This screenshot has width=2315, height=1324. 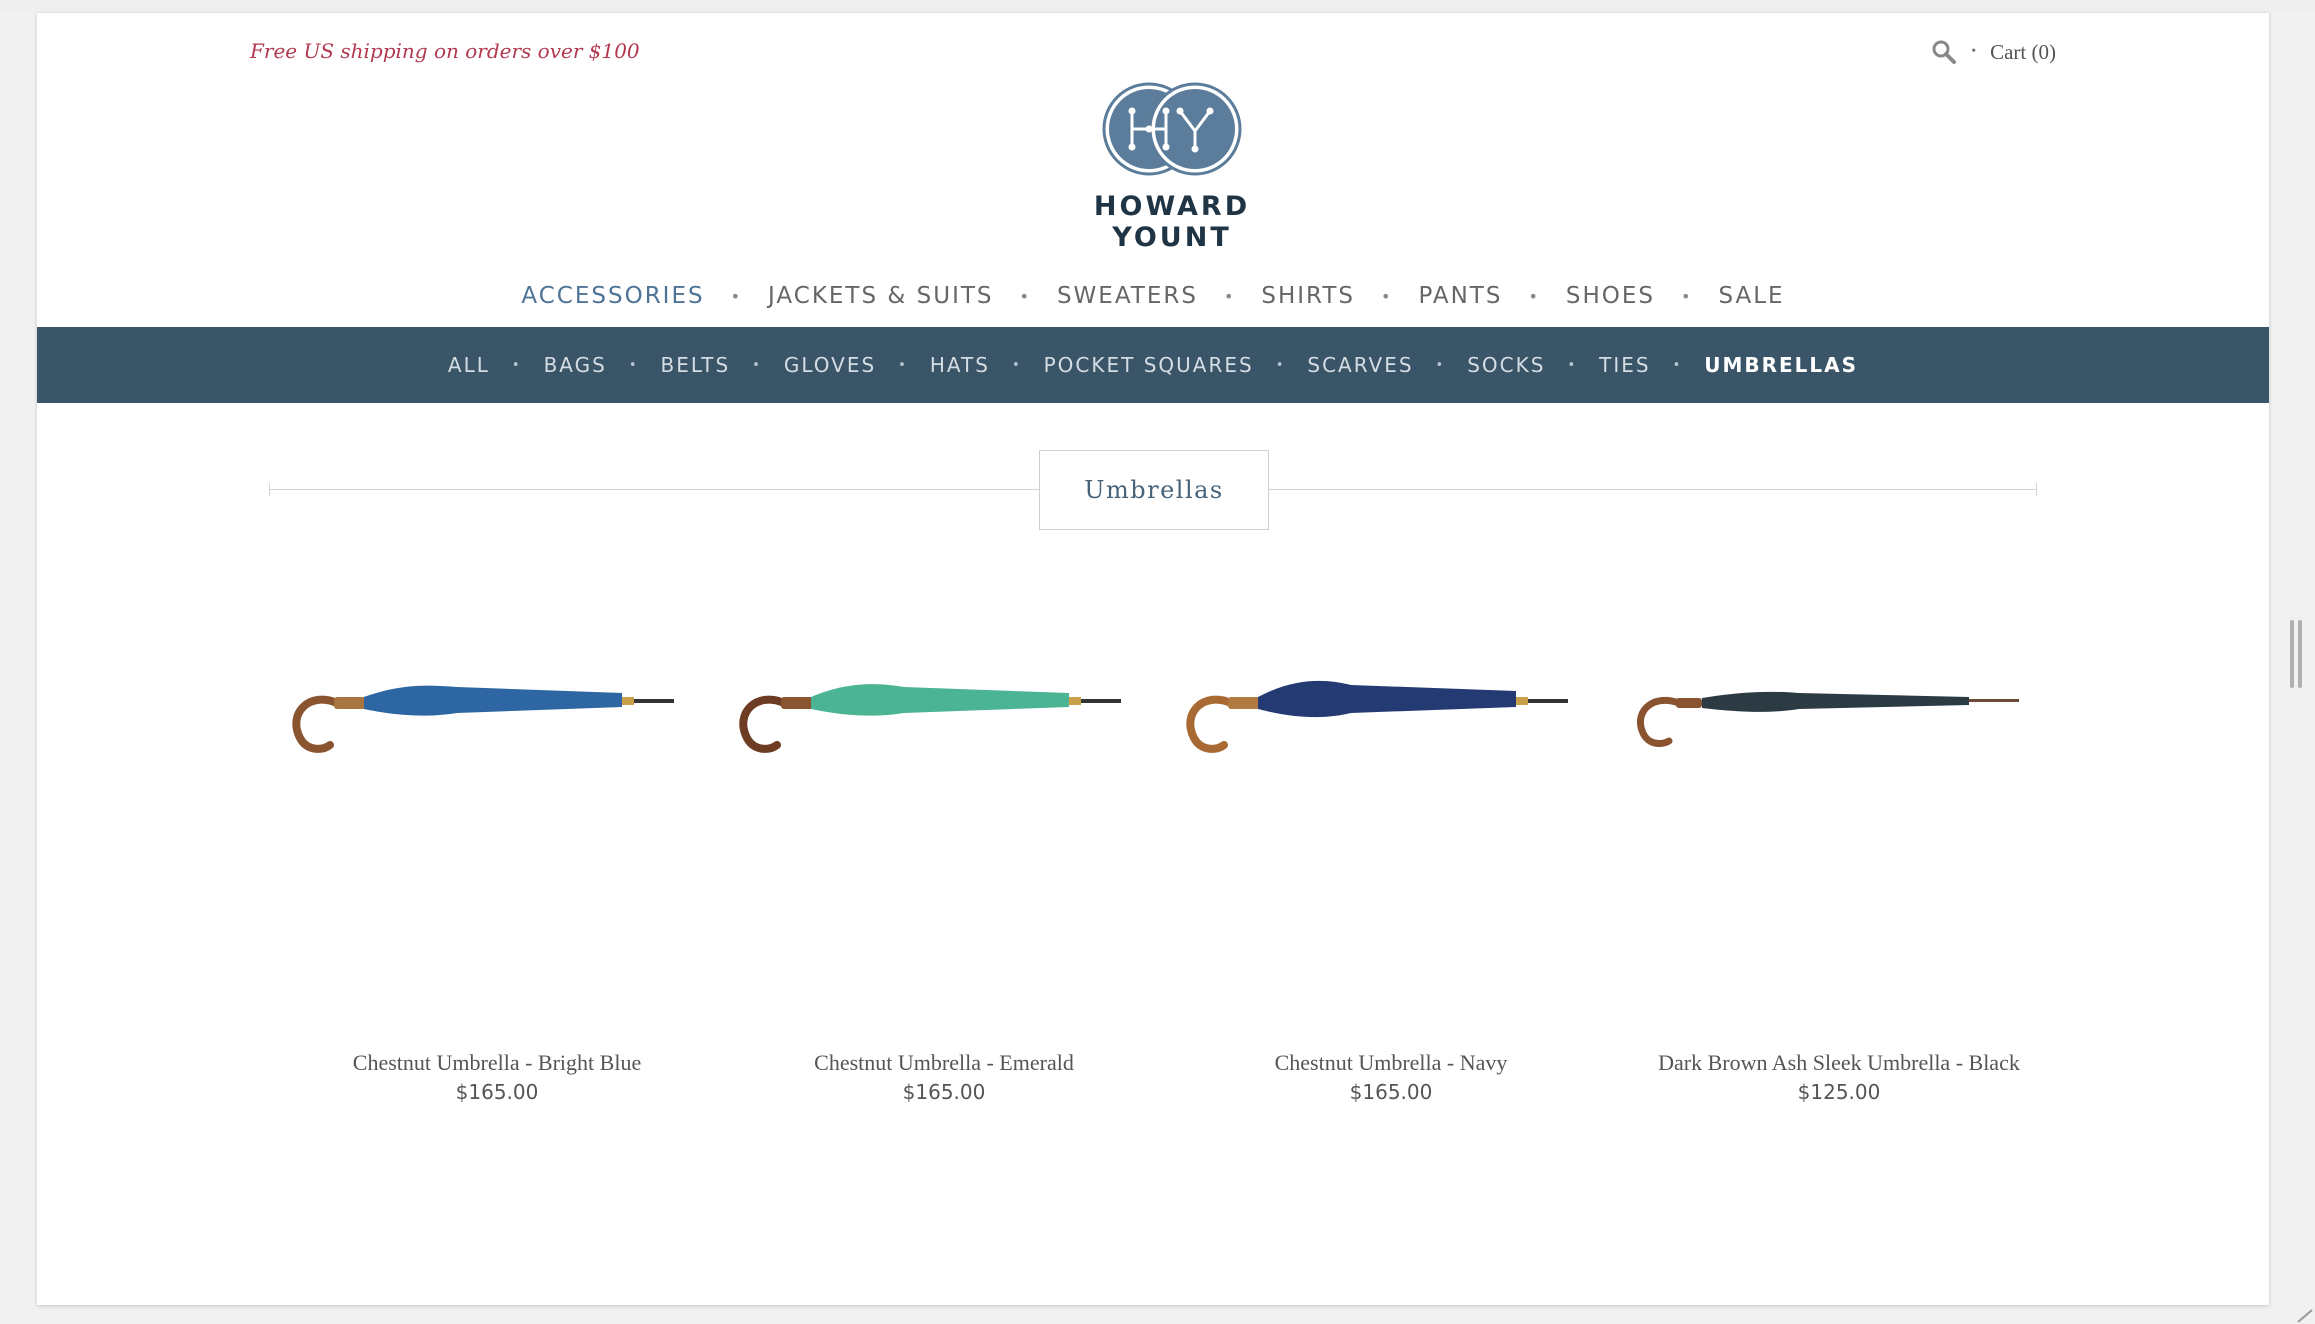 I want to click on product-card: Chestnut Umbrella - Bright Blue $165.00, so click(x=497, y=858).